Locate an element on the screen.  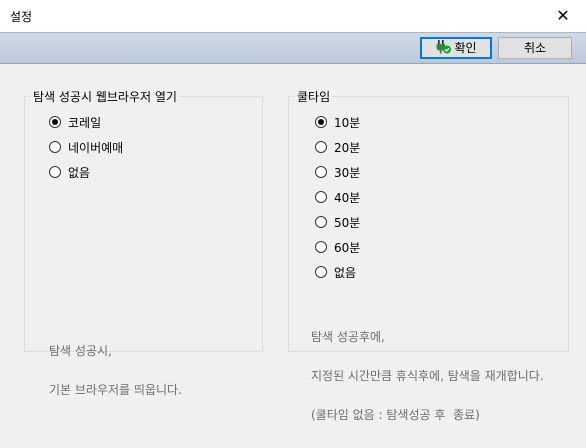
note-line: 탐색 성공시, is located at coordinates (80, 351).